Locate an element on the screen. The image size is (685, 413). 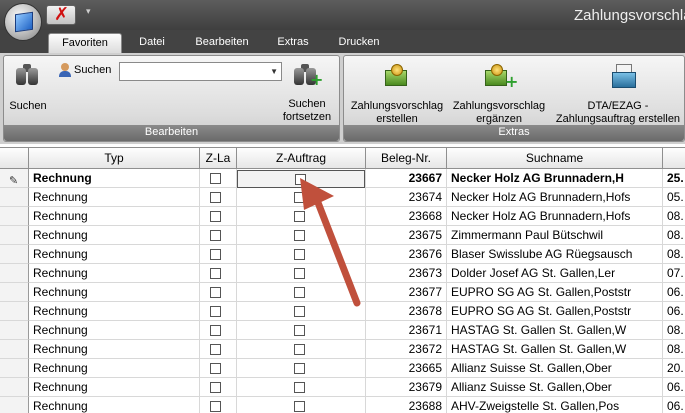
cell-suchname: Necker Holz AG Brunnadern,H is located at coordinates (555, 178).